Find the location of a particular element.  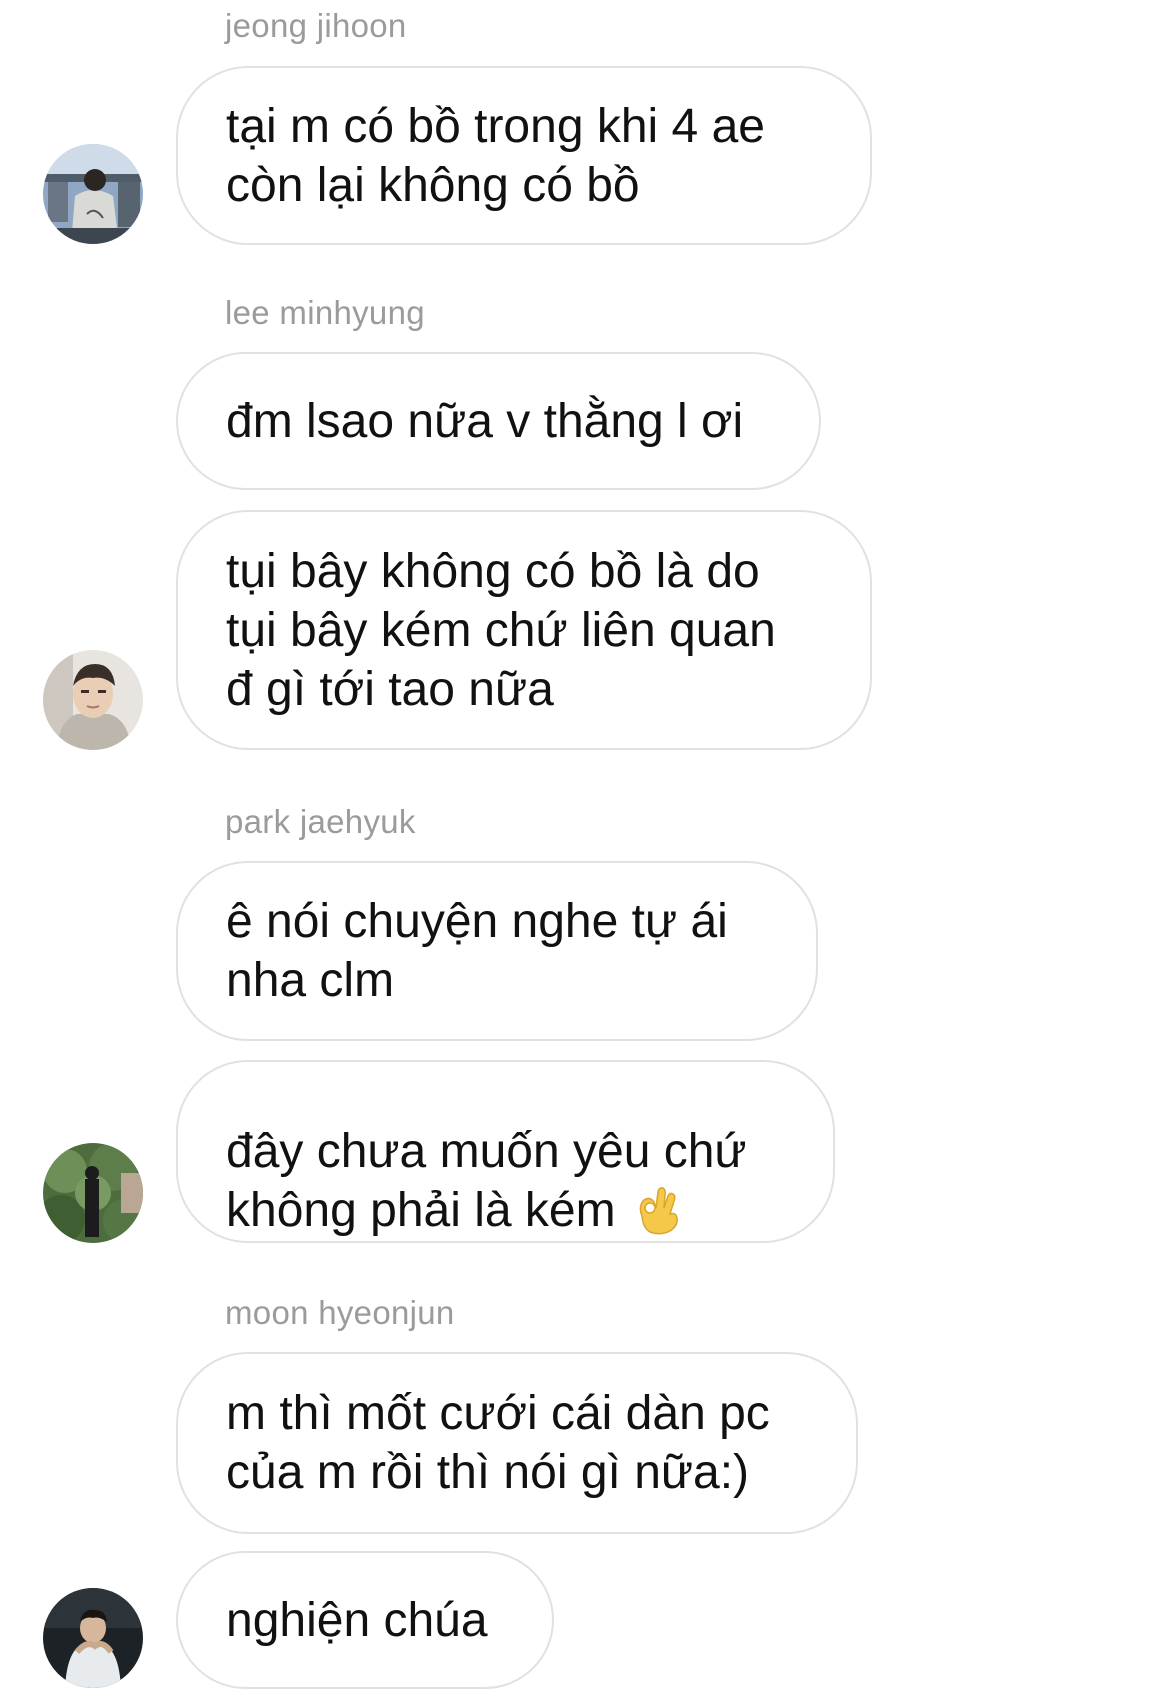

sender-name: moon hyeonjun is located at coordinates (340, 1312).